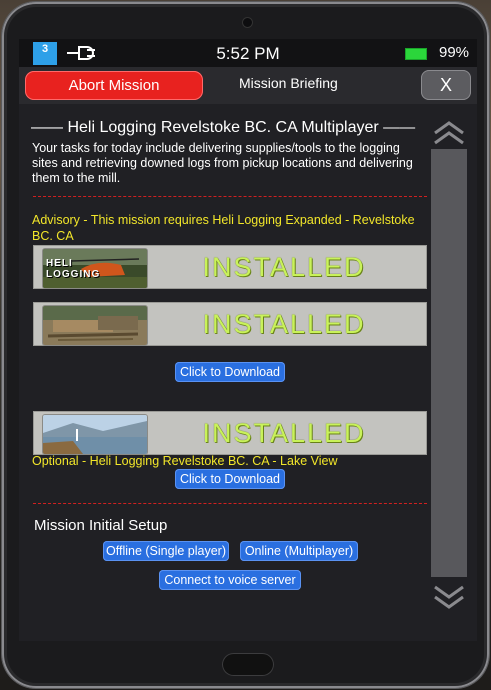  What do you see at coordinates (101, 525) in the screenshot?
I see `setup-title: Mission Initial Setup` at bounding box center [101, 525].